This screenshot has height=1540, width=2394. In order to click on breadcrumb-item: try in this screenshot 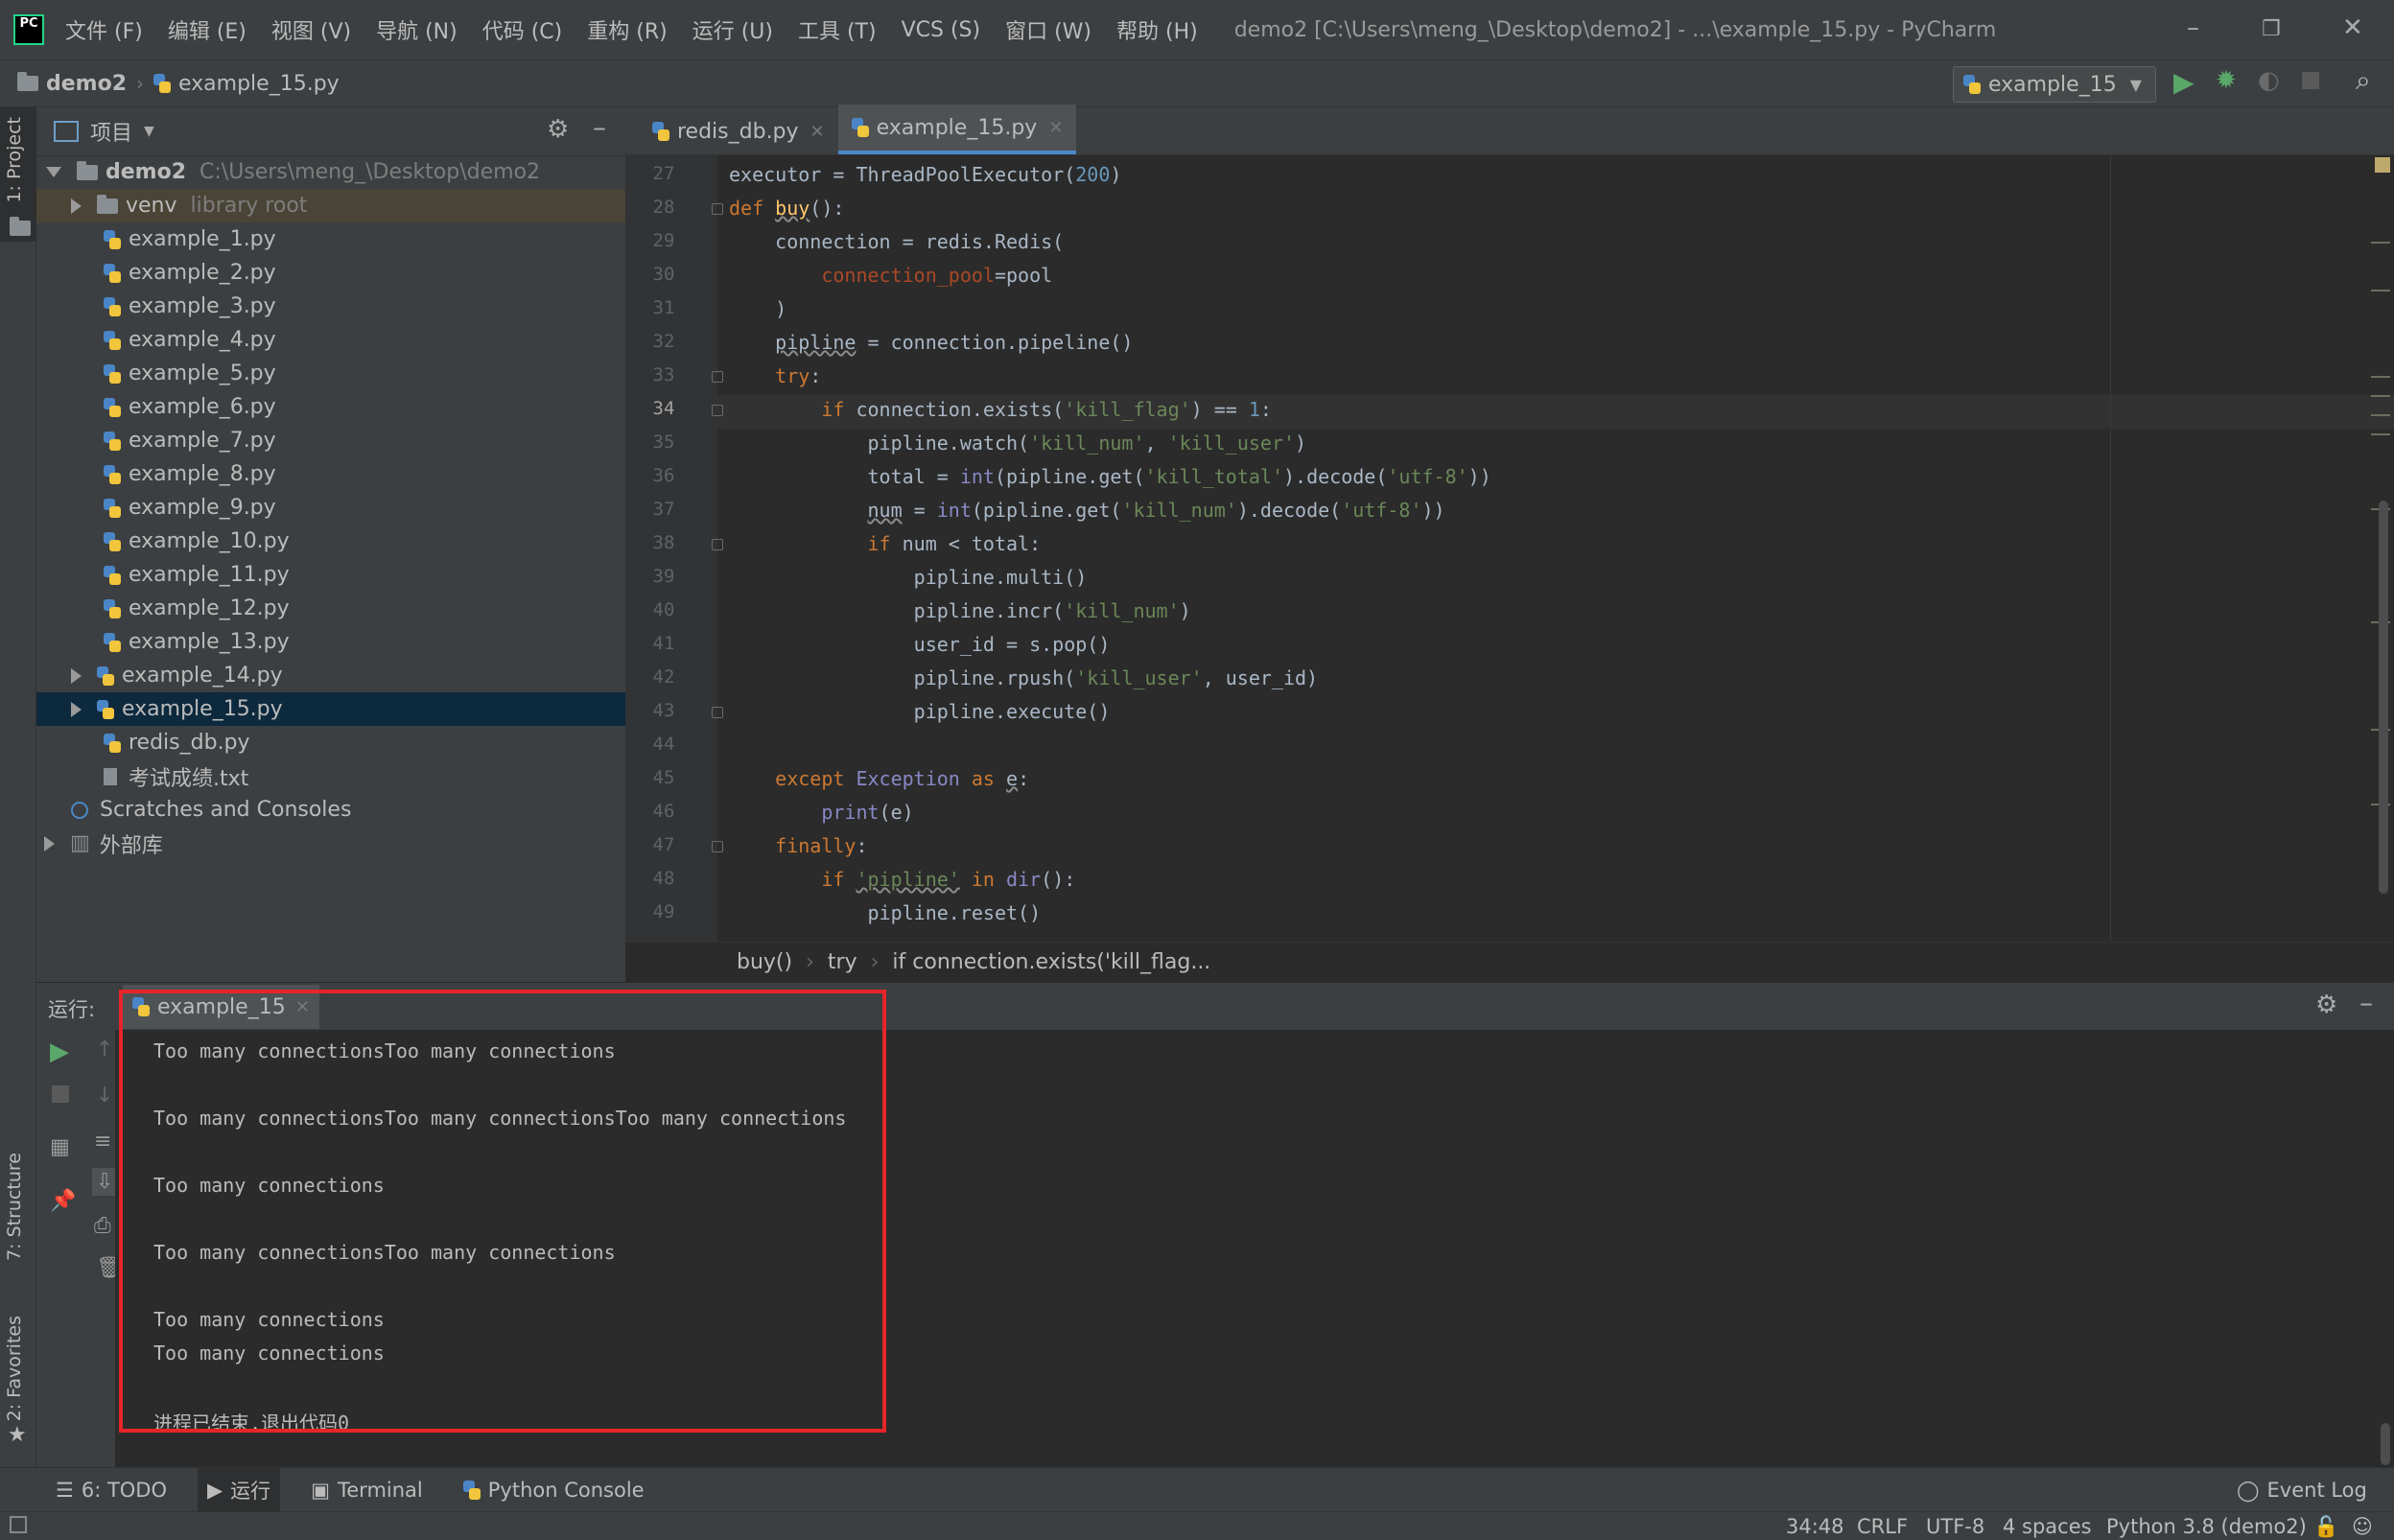, I will do `click(842, 962)`.